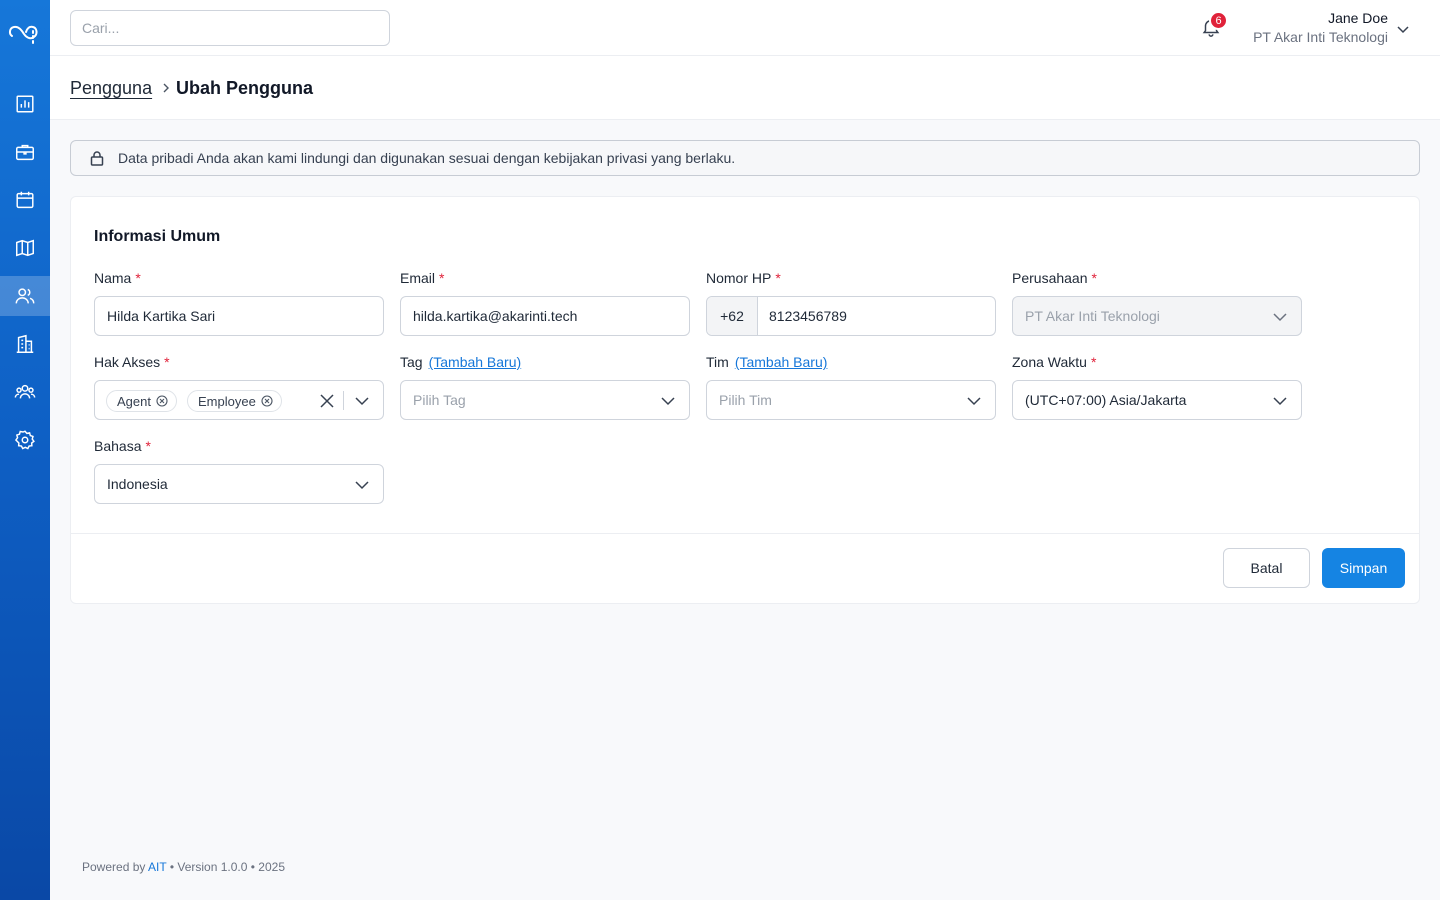  Describe the element at coordinates (157, 236) in the screenshot. I see `section-title: Informasi Umum` at that location.